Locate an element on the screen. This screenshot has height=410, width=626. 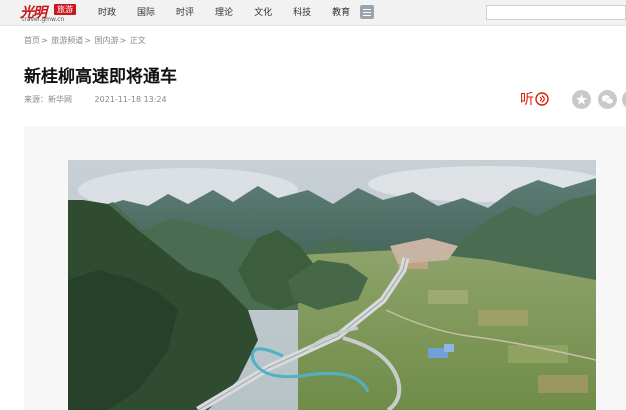
breadcrumb-home: 首页 is located at coordinates (32, 40).